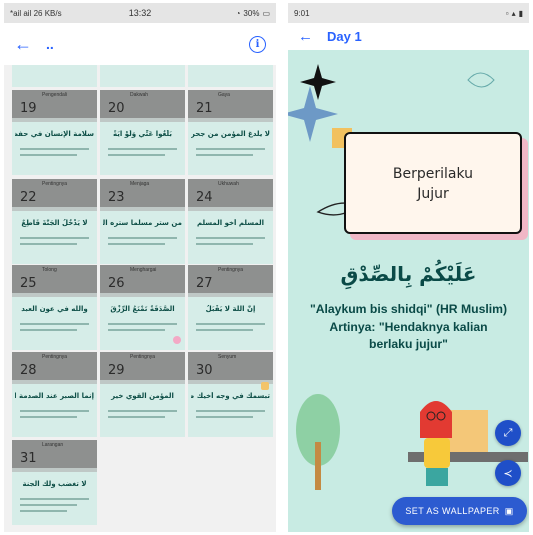  I want to click on tile-label: Senyum, so click(227, 357).